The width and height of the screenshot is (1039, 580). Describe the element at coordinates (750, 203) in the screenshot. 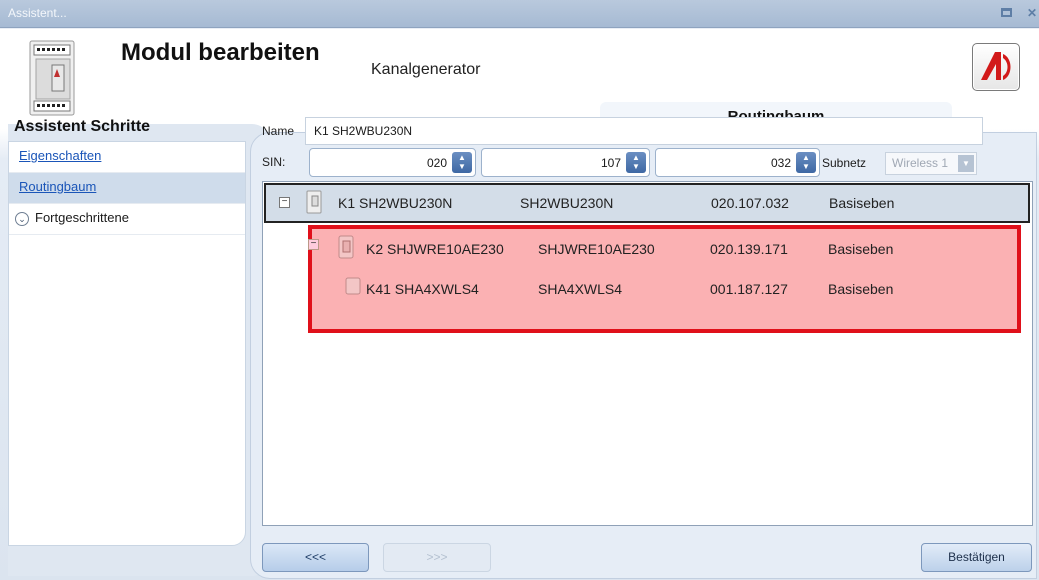

I see `tree-cell-address: 020.107.032` at that location.